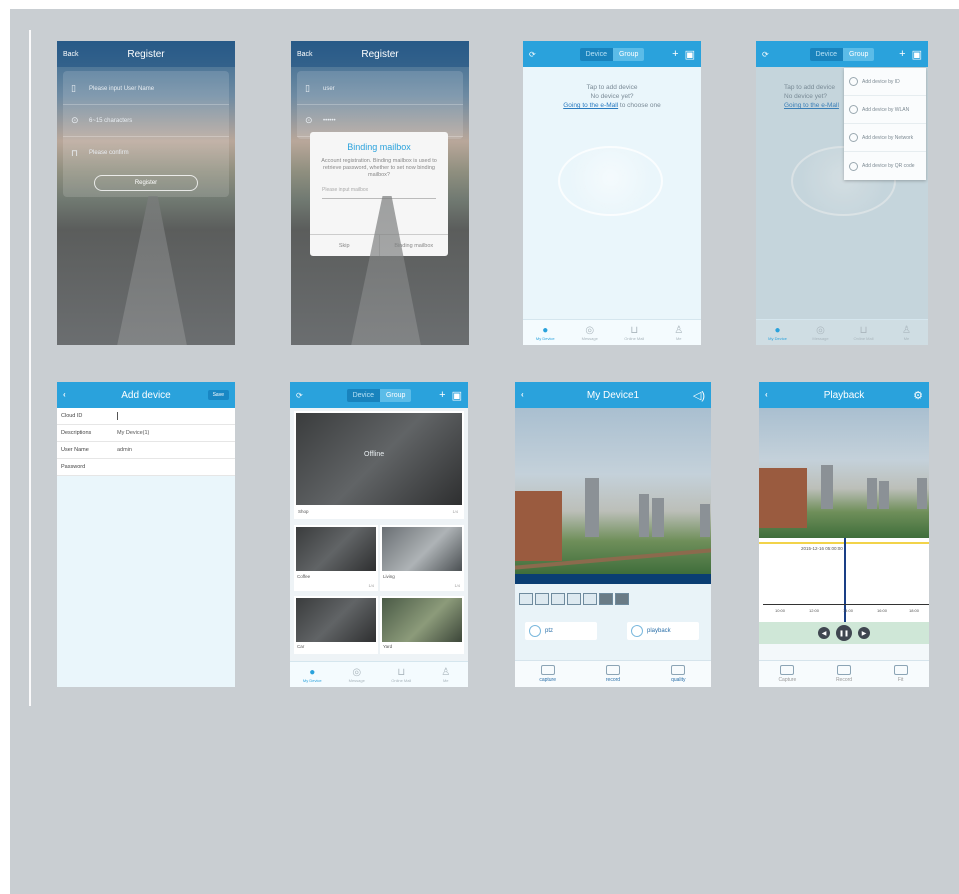 This screenshot has width=959, height=894. Describe the element at coordinates (422, 558) in the screenshot. I see `device-card-living: Living 1/4` at that location.